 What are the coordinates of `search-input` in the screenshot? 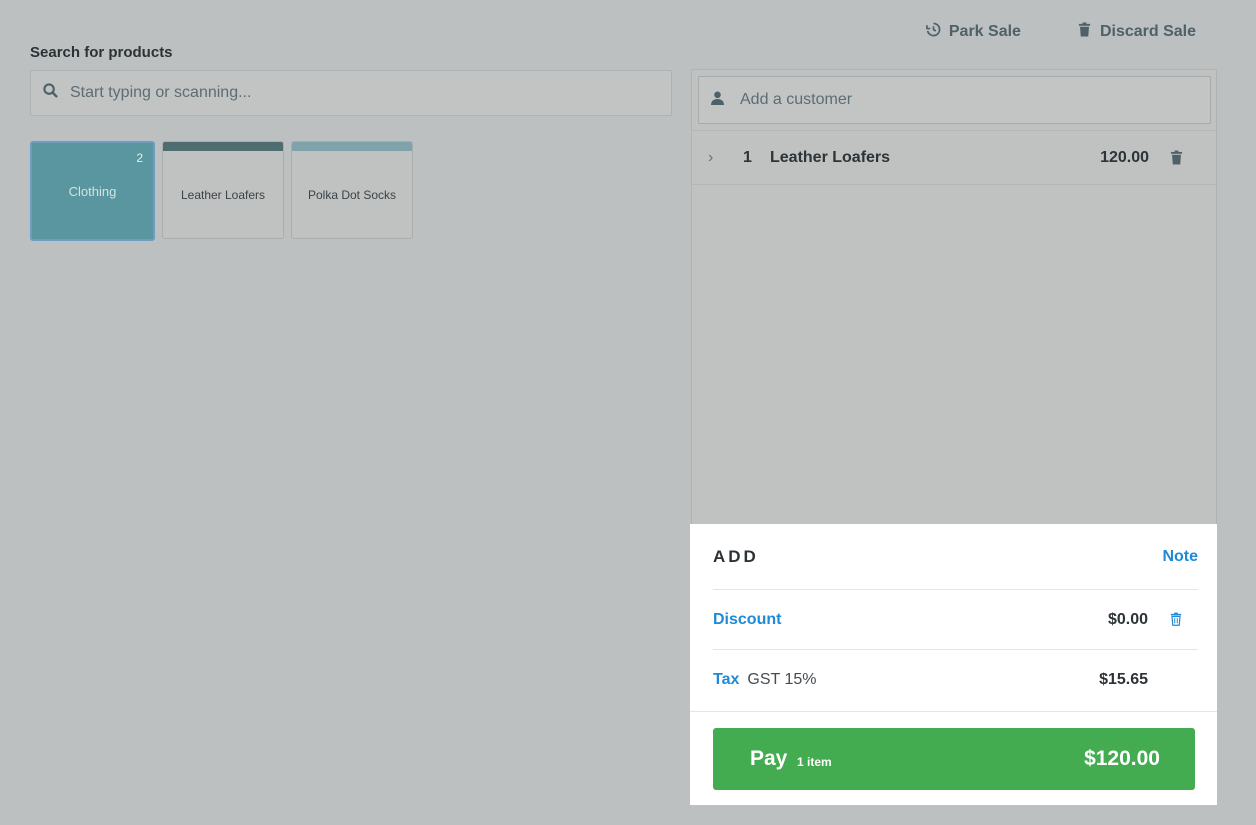 It's located at (350, 93).